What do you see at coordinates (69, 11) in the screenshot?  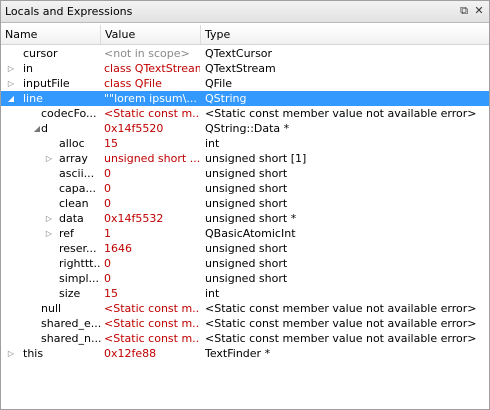 I see `panel-title: Locals and Expressions` at bounding box center [69, 11].